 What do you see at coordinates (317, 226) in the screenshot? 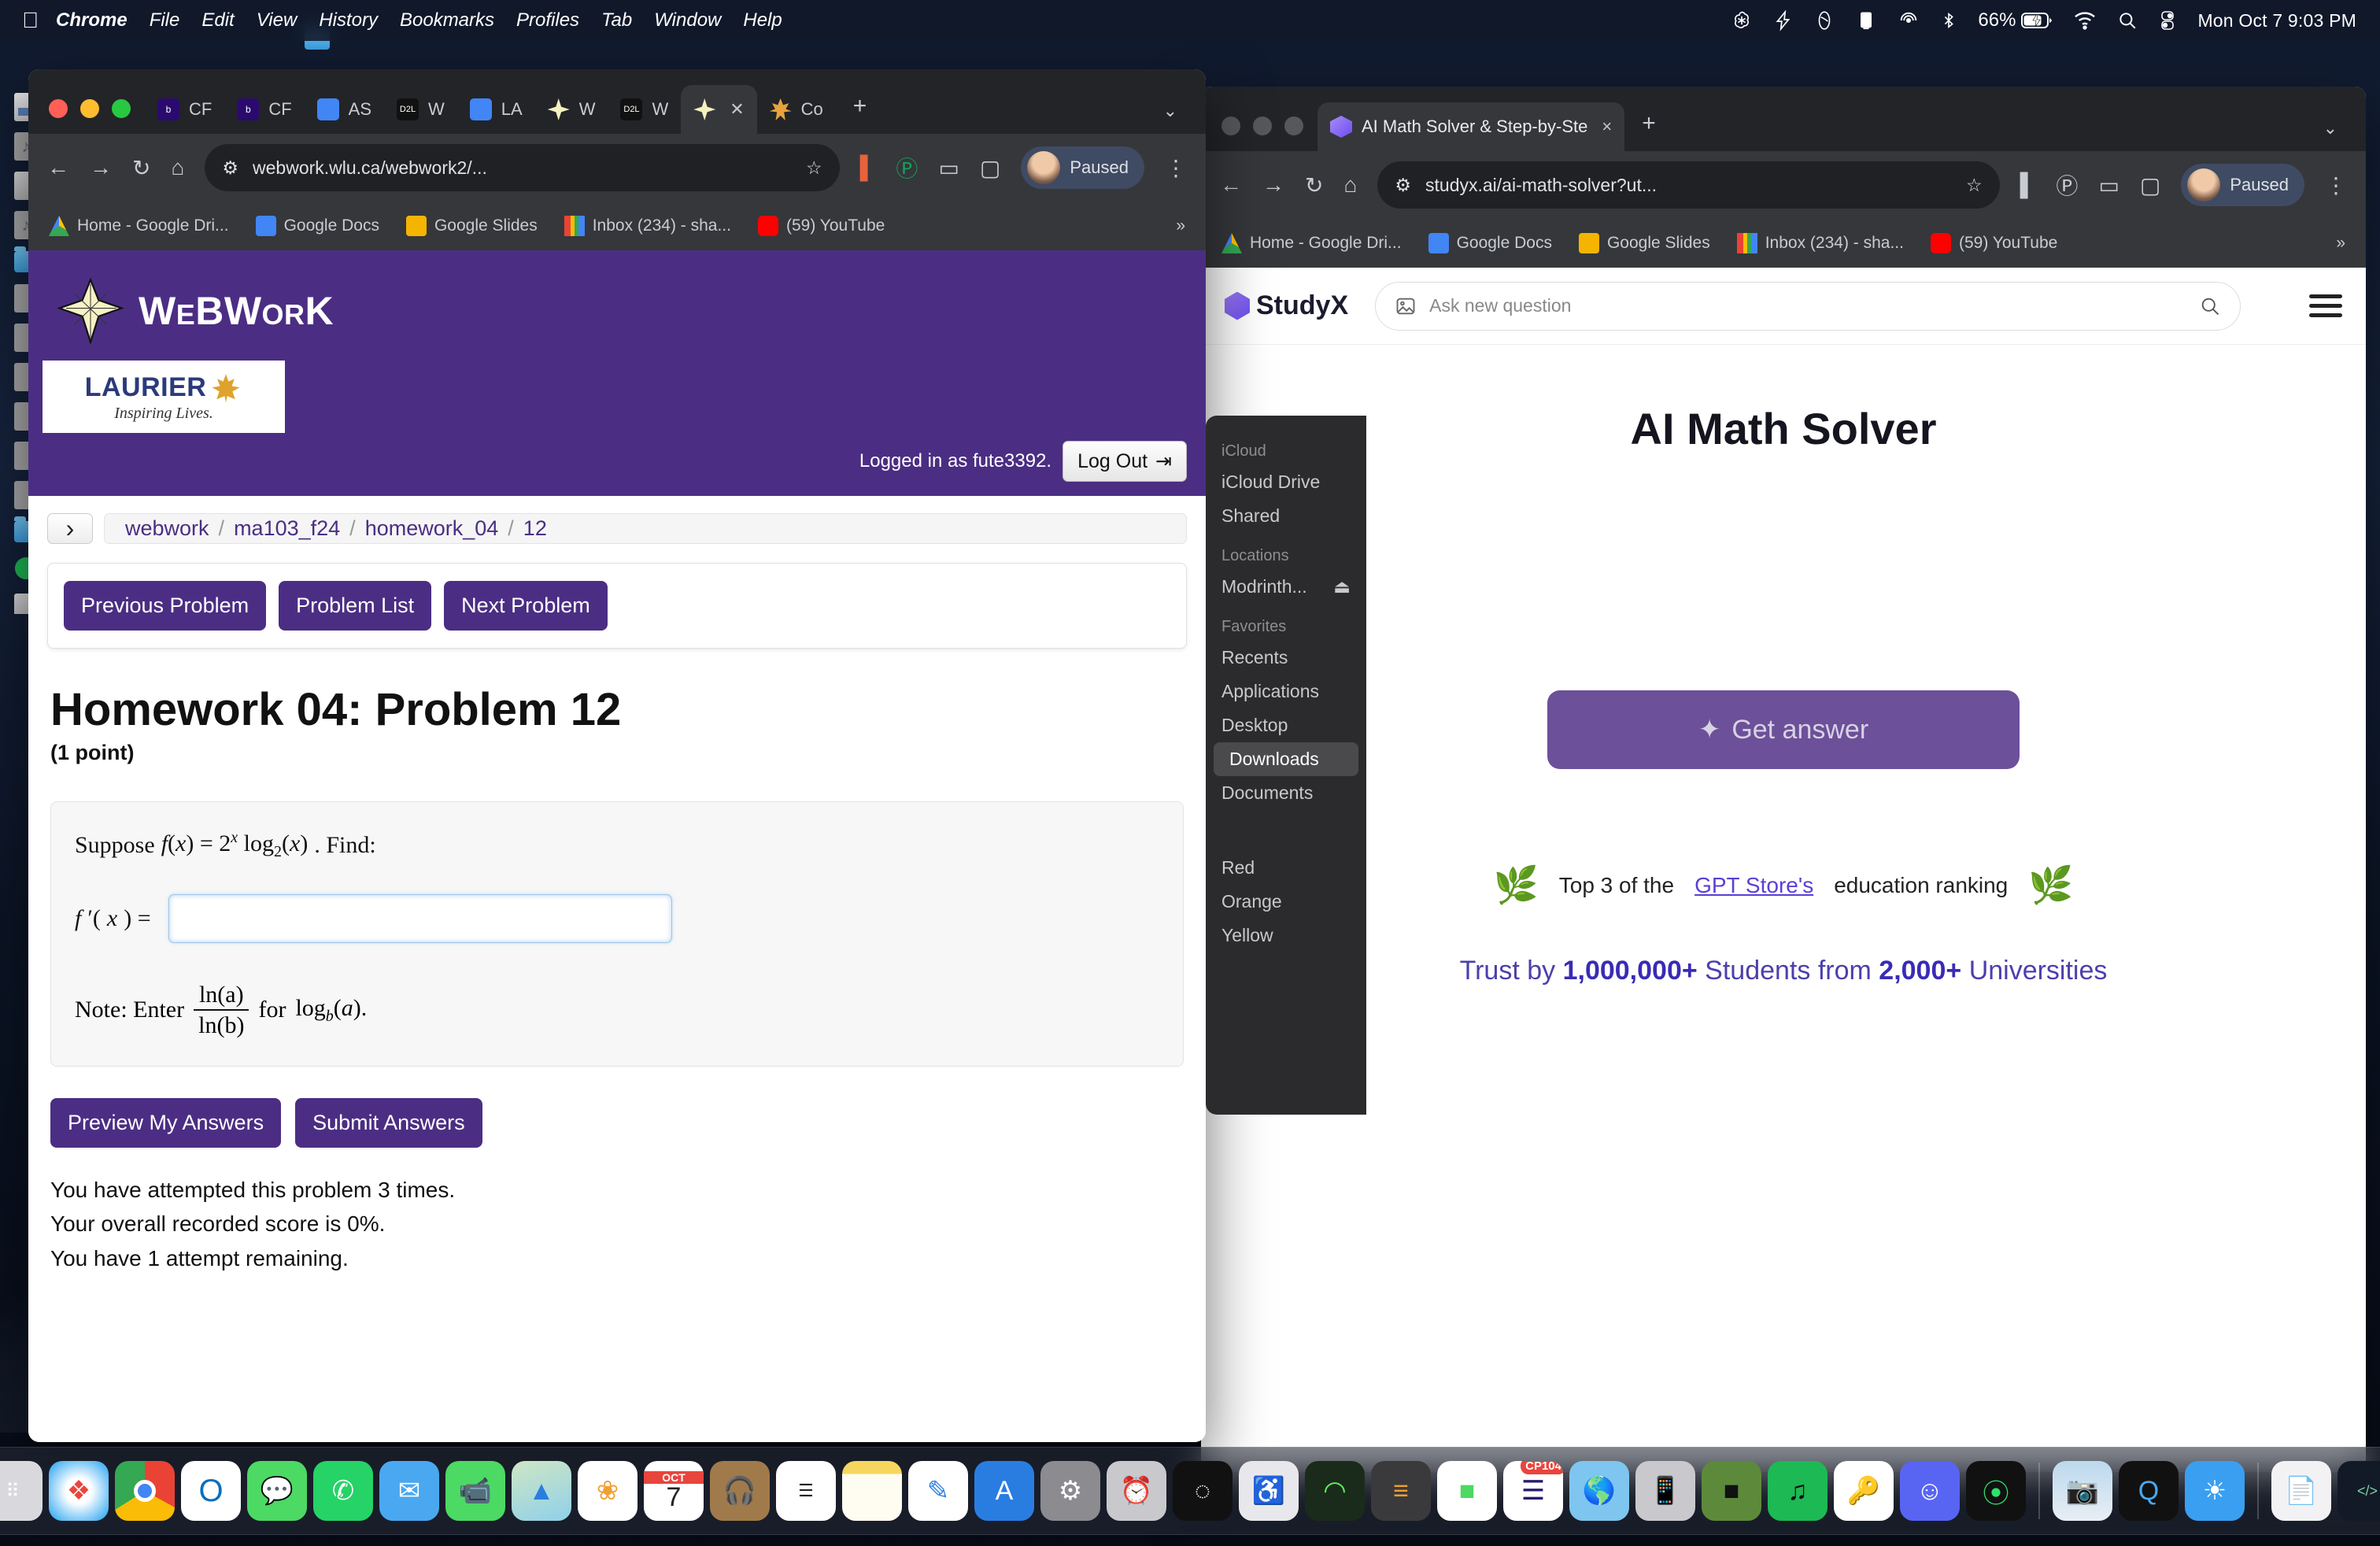
I see `bookmark-google-docs: Google Docs` at bounding box center [317, 226].